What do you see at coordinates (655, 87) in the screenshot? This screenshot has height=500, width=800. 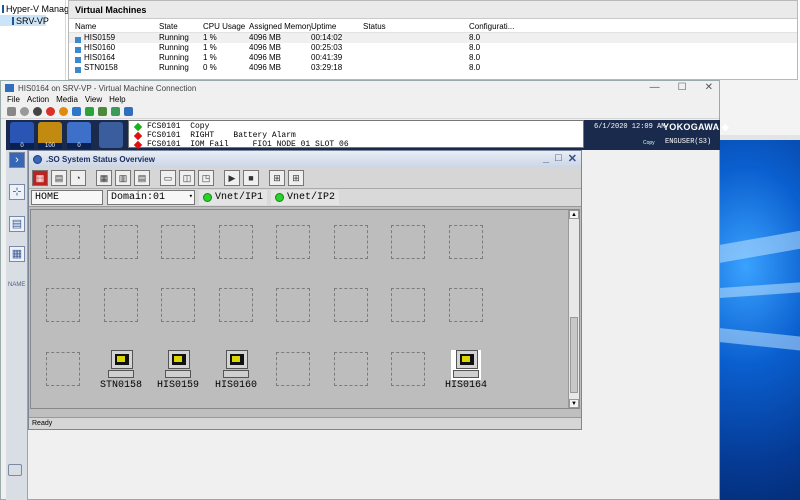 I see `minimize-button: —` at bounding box center [655, 87].